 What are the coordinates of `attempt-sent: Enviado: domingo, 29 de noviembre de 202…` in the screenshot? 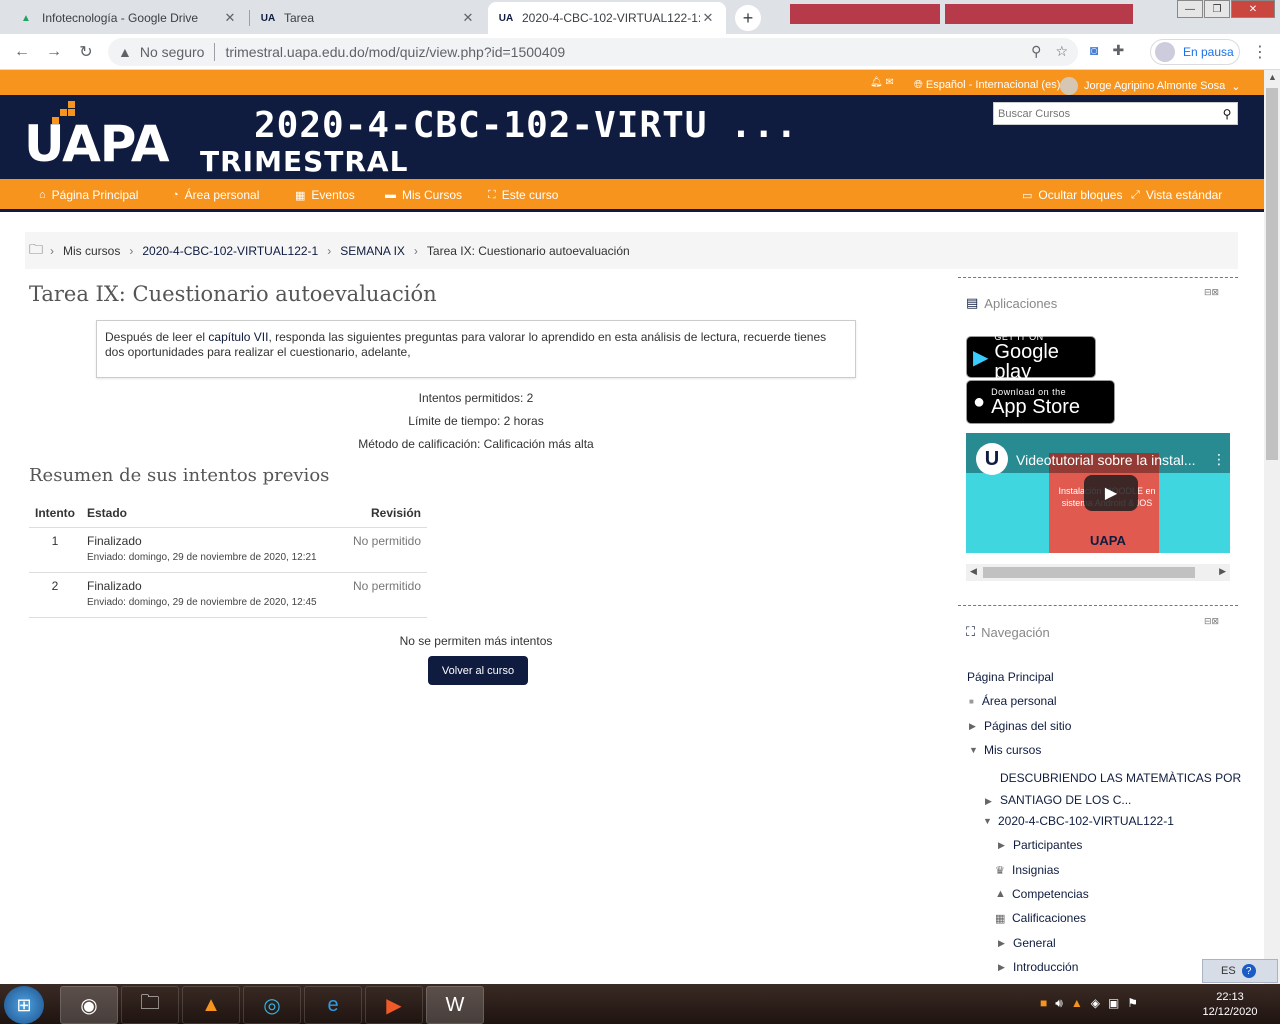 It's located at (202, 602).